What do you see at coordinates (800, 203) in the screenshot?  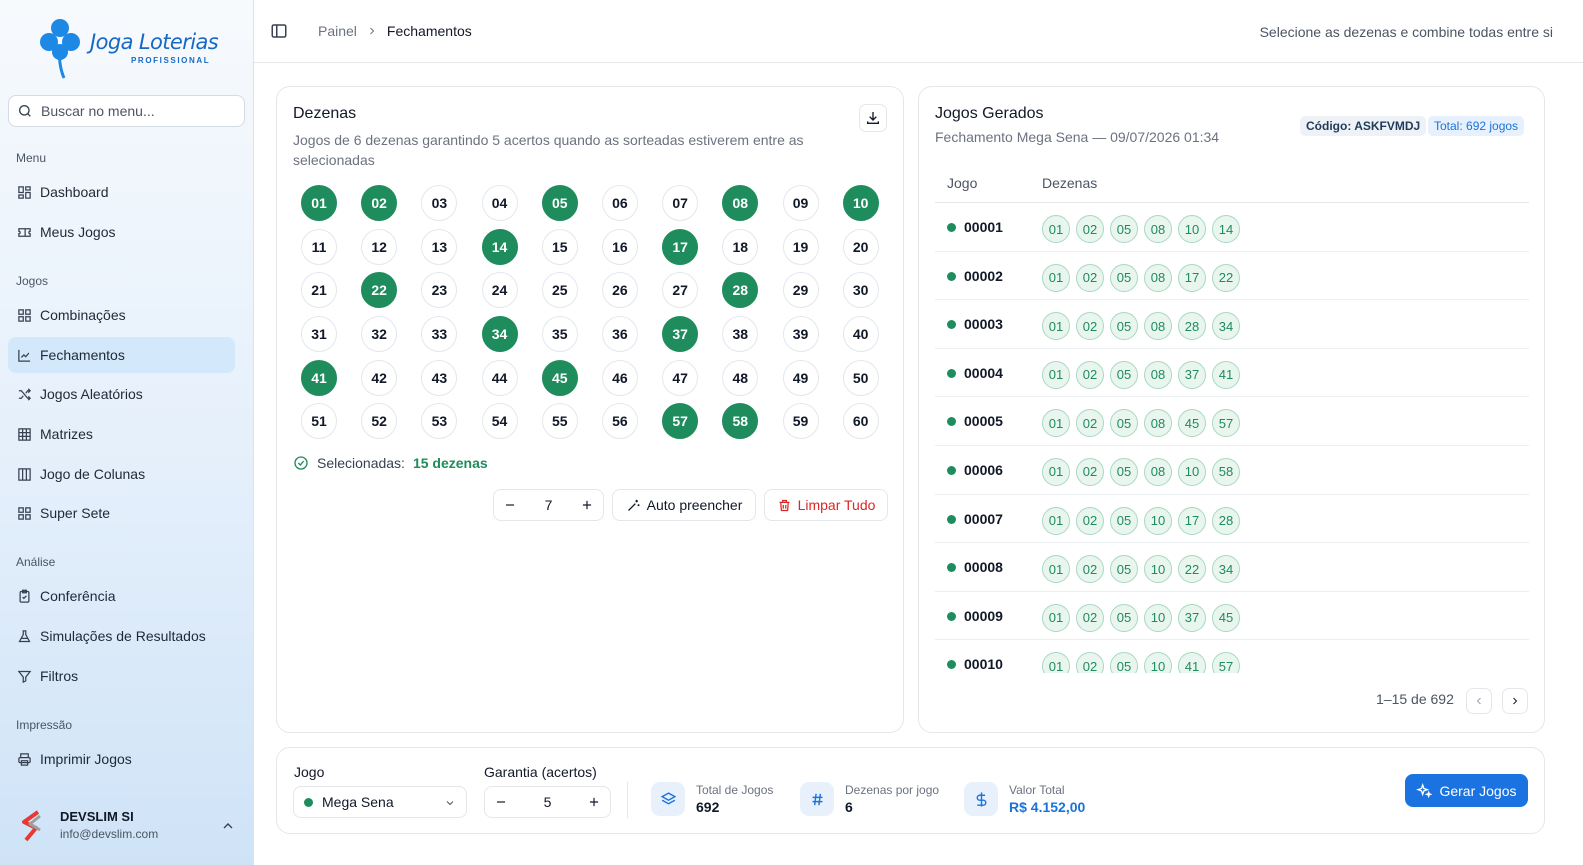 I see `number-ball-09: 09` at bounding box center [800, 203].